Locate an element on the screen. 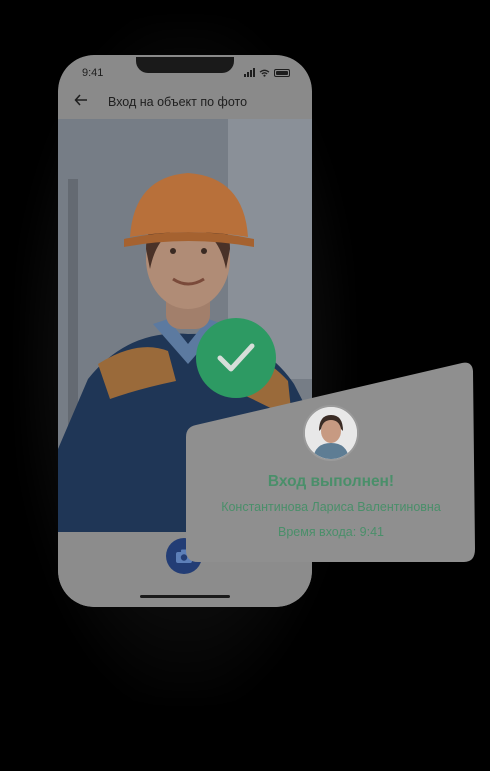  arrow-left-icon is located at coordinates (81, 100).